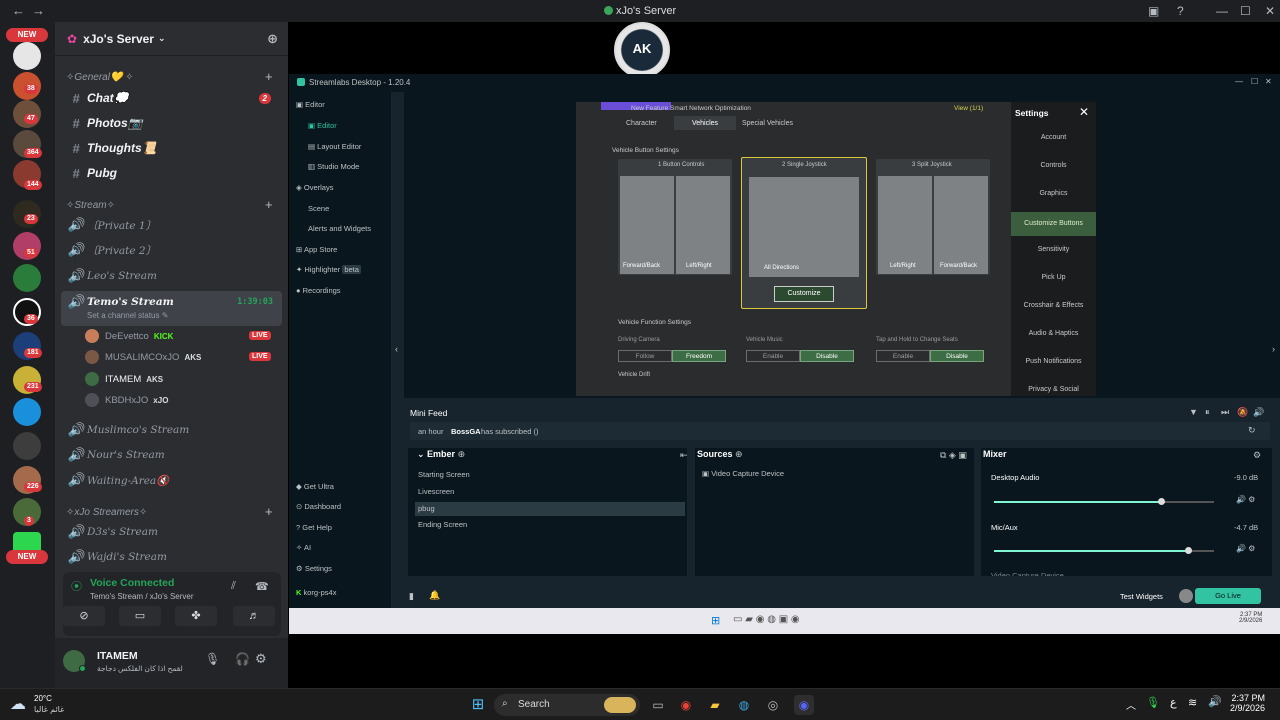 The width and height of the screenshot is (1280, 720). What do you see at coordinates (314, 187) in the screenshot?
I see `nav-overlays: ◈ Overlays` at bounding box center [314, 187].